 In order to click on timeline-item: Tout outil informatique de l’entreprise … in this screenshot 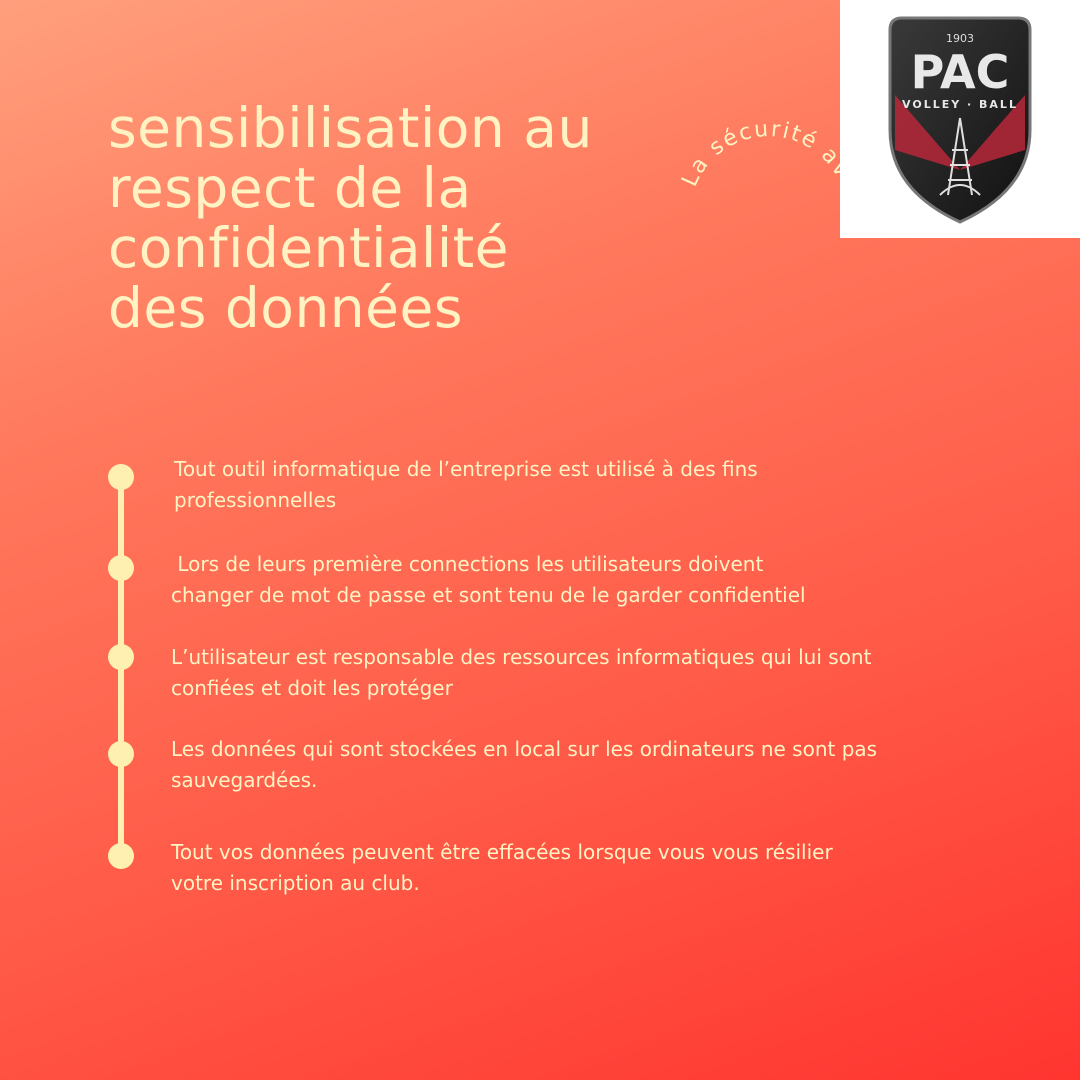, I will do `click(574, 485)`.